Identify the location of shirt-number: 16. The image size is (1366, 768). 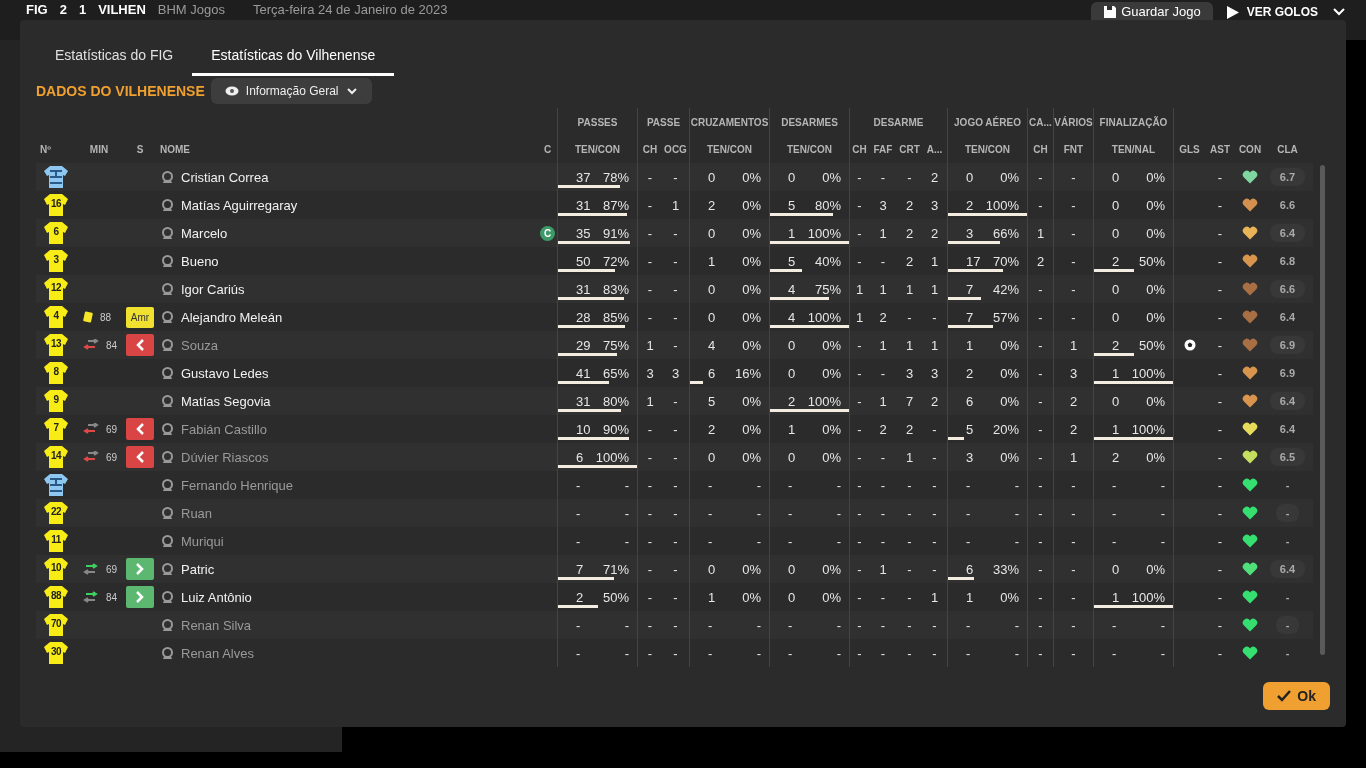
(56, 204).